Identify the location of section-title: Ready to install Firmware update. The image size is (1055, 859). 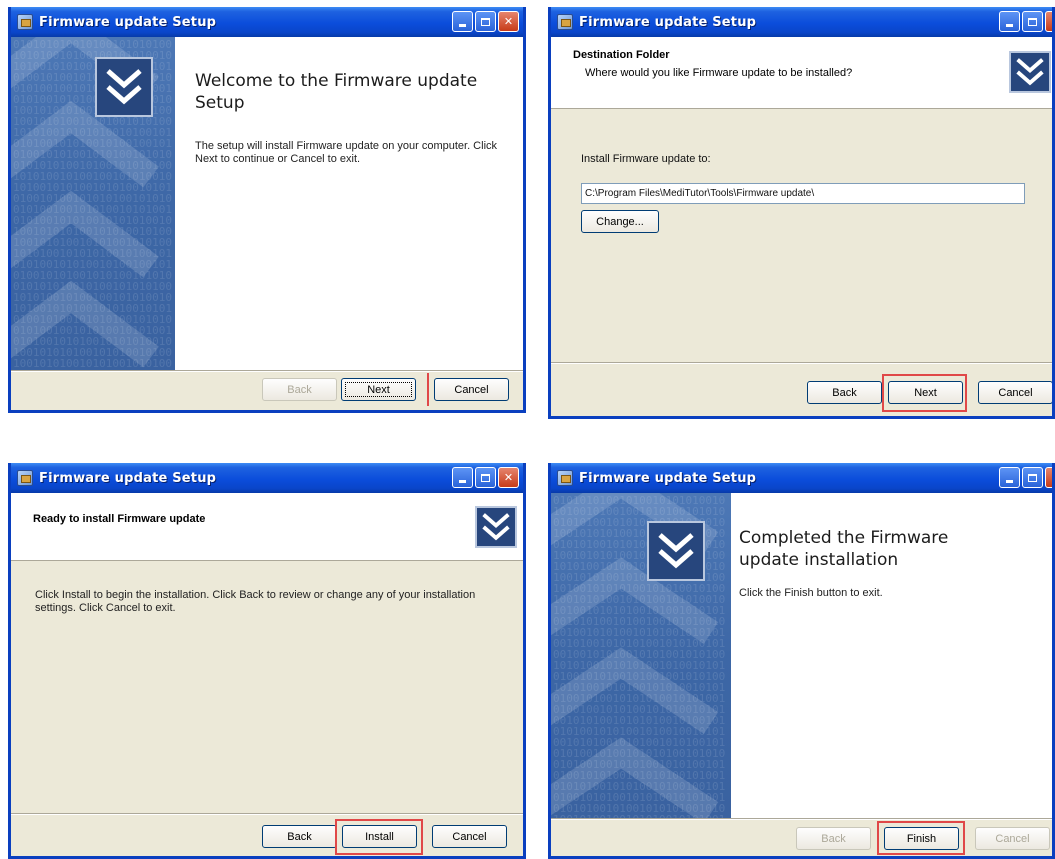
(119, 519).